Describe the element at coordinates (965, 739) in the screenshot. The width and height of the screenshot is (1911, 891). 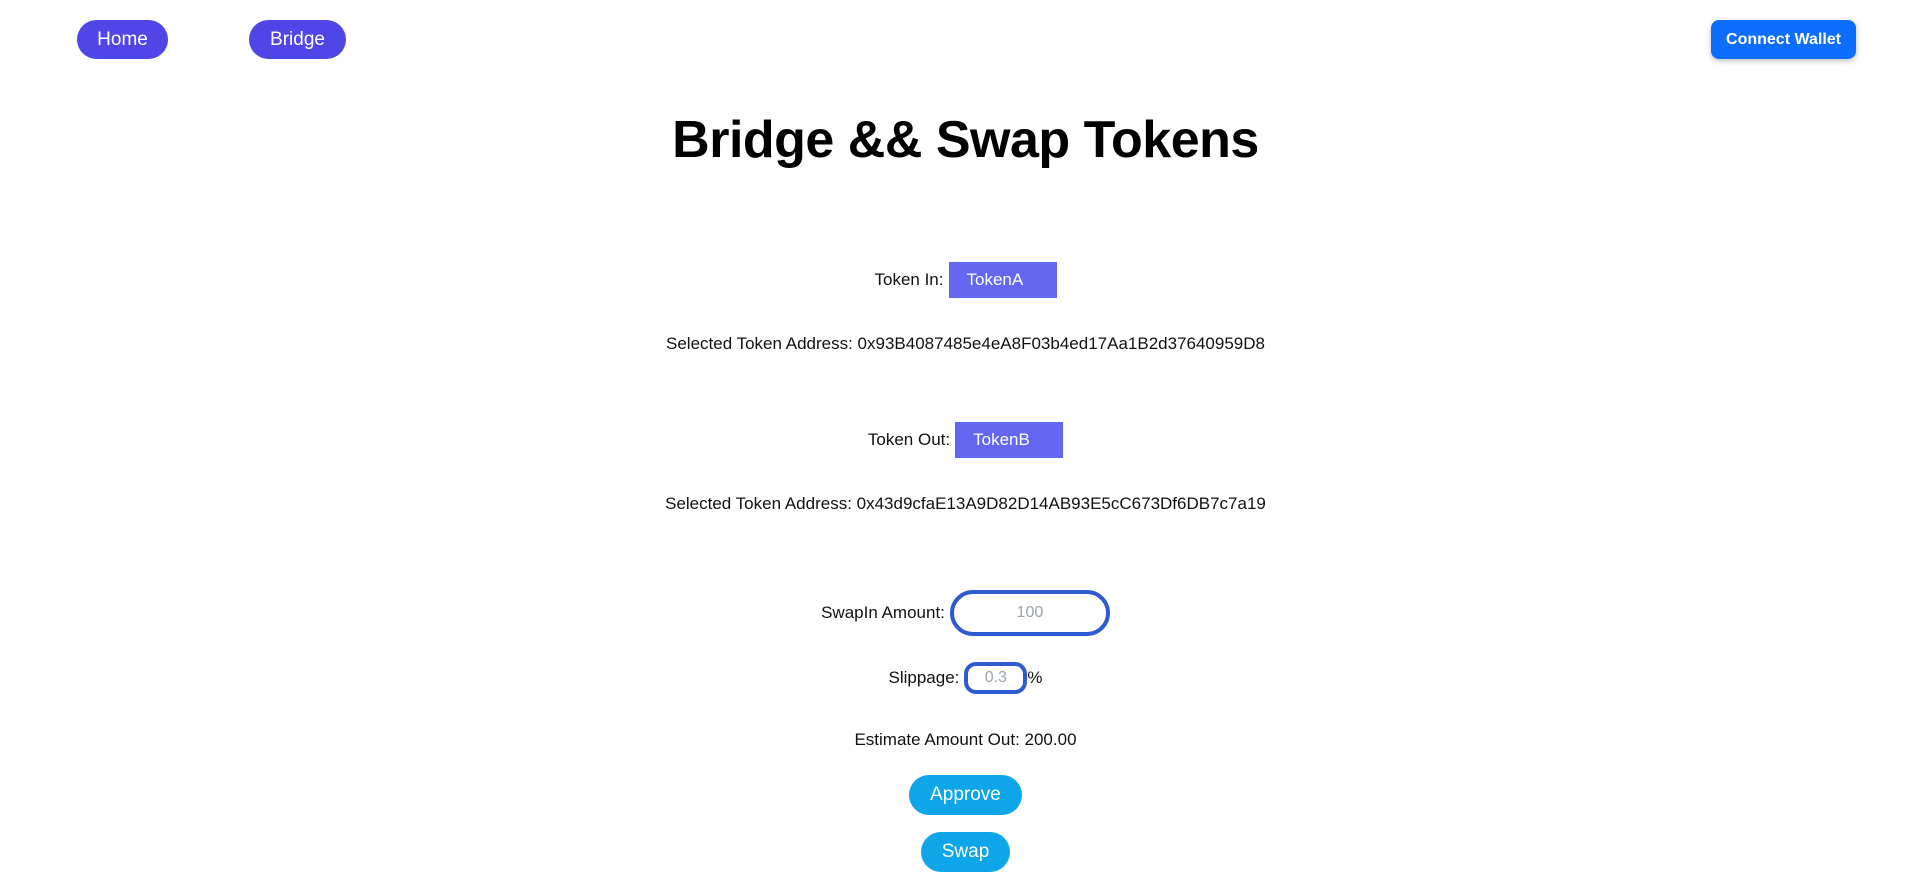
I see `estimate-amount-out: Estimate Amount Out: 200.00` at that location.